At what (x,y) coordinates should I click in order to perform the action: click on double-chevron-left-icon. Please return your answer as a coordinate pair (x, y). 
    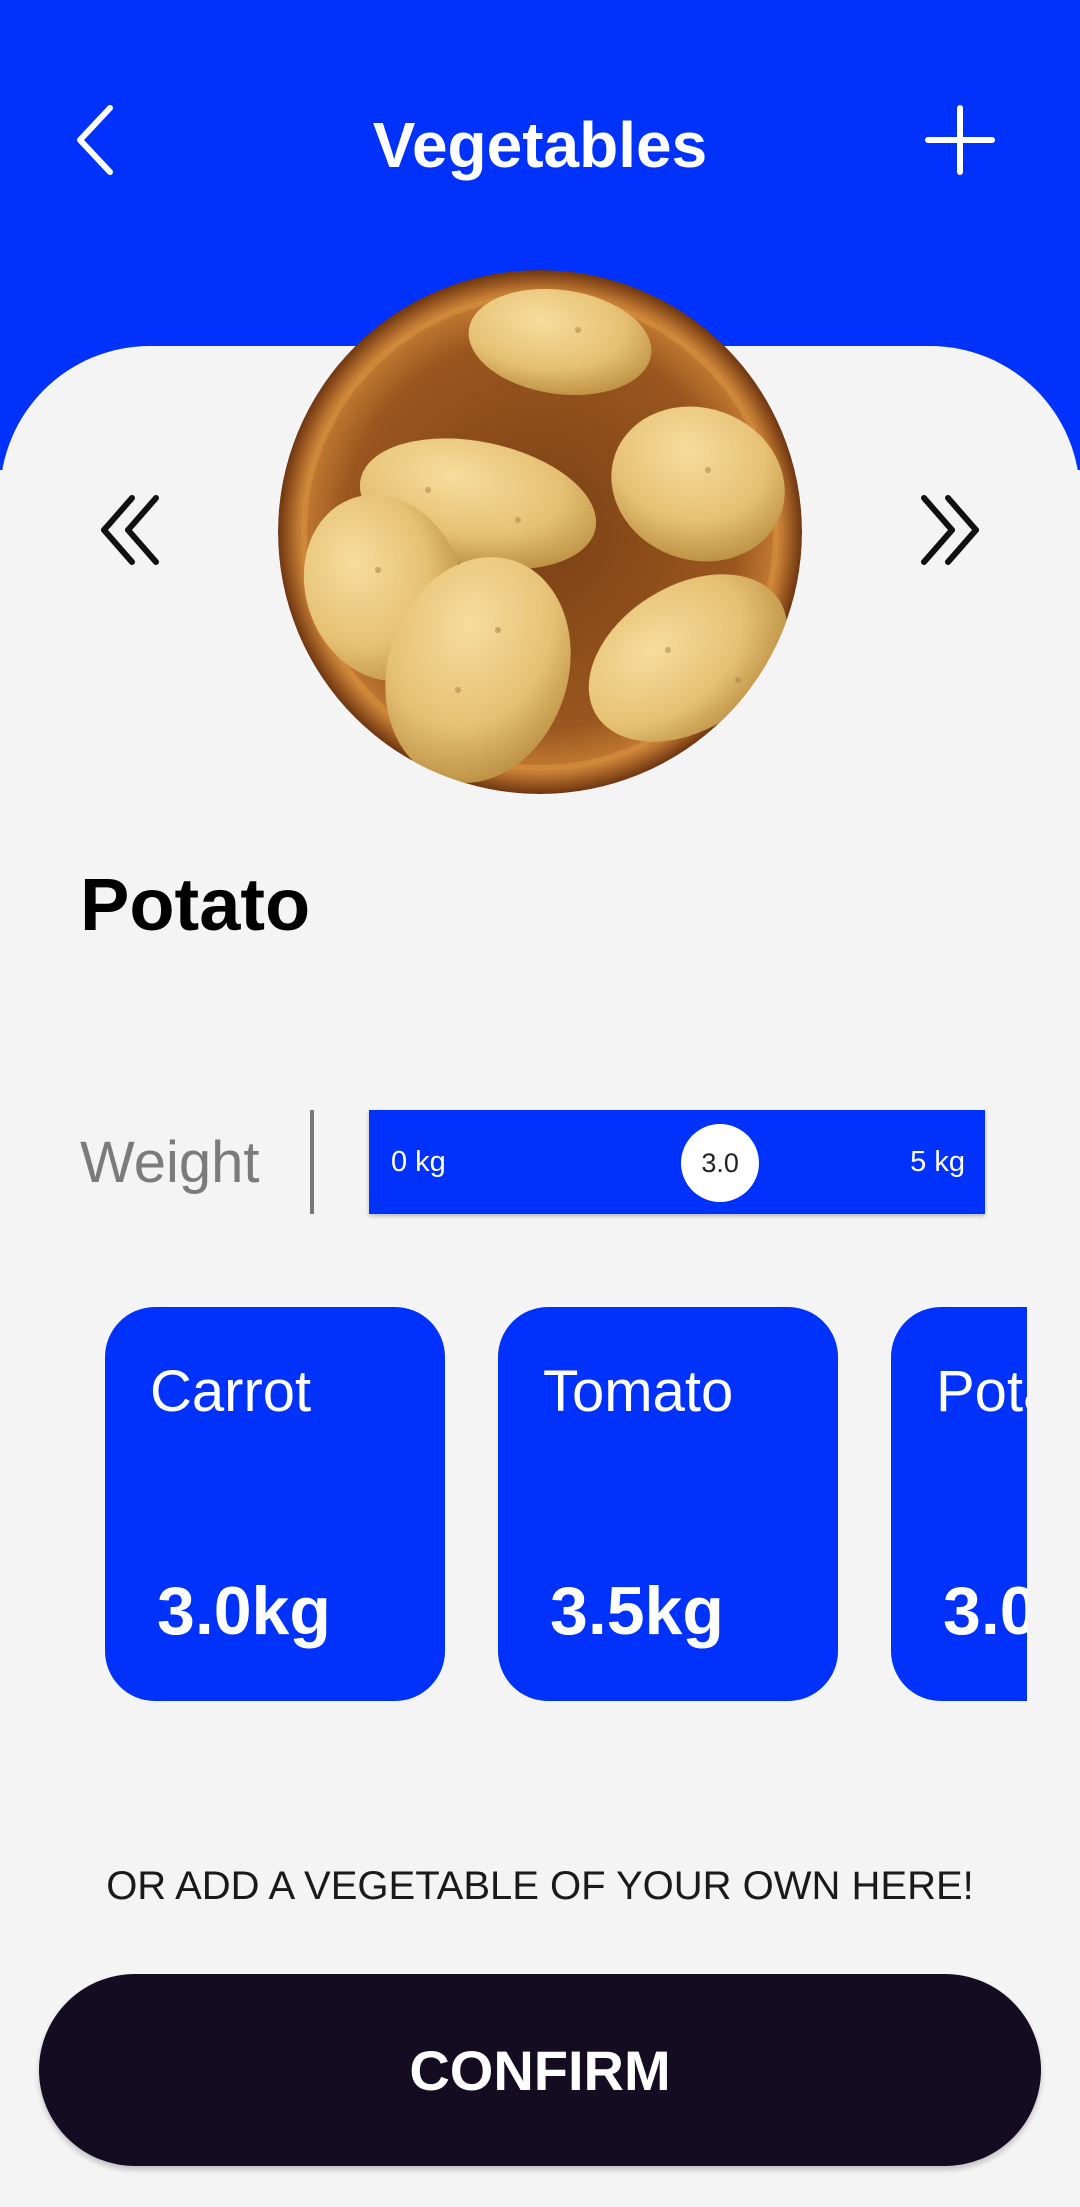
    Looking at the image, I should click on (130, 530).